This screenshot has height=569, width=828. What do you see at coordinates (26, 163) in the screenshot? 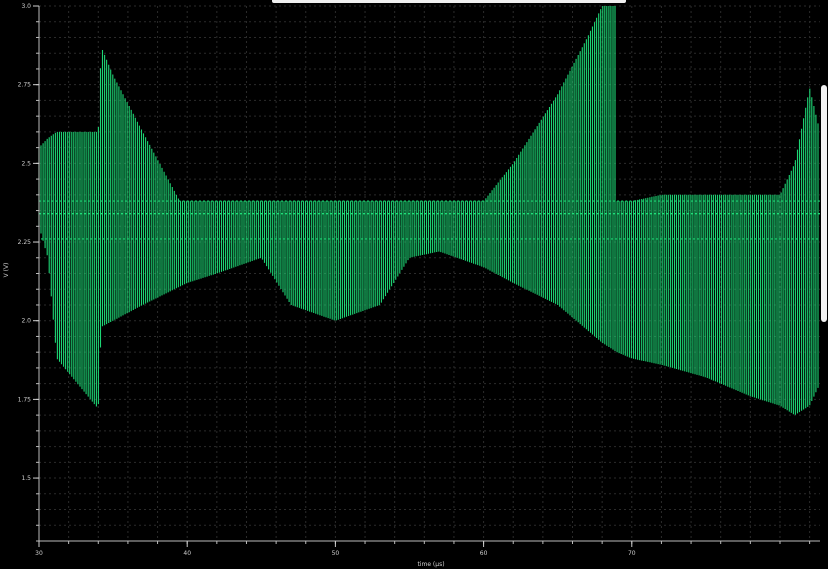
I see `y-tick-label: 2.5` at bounding box center [26, 163].